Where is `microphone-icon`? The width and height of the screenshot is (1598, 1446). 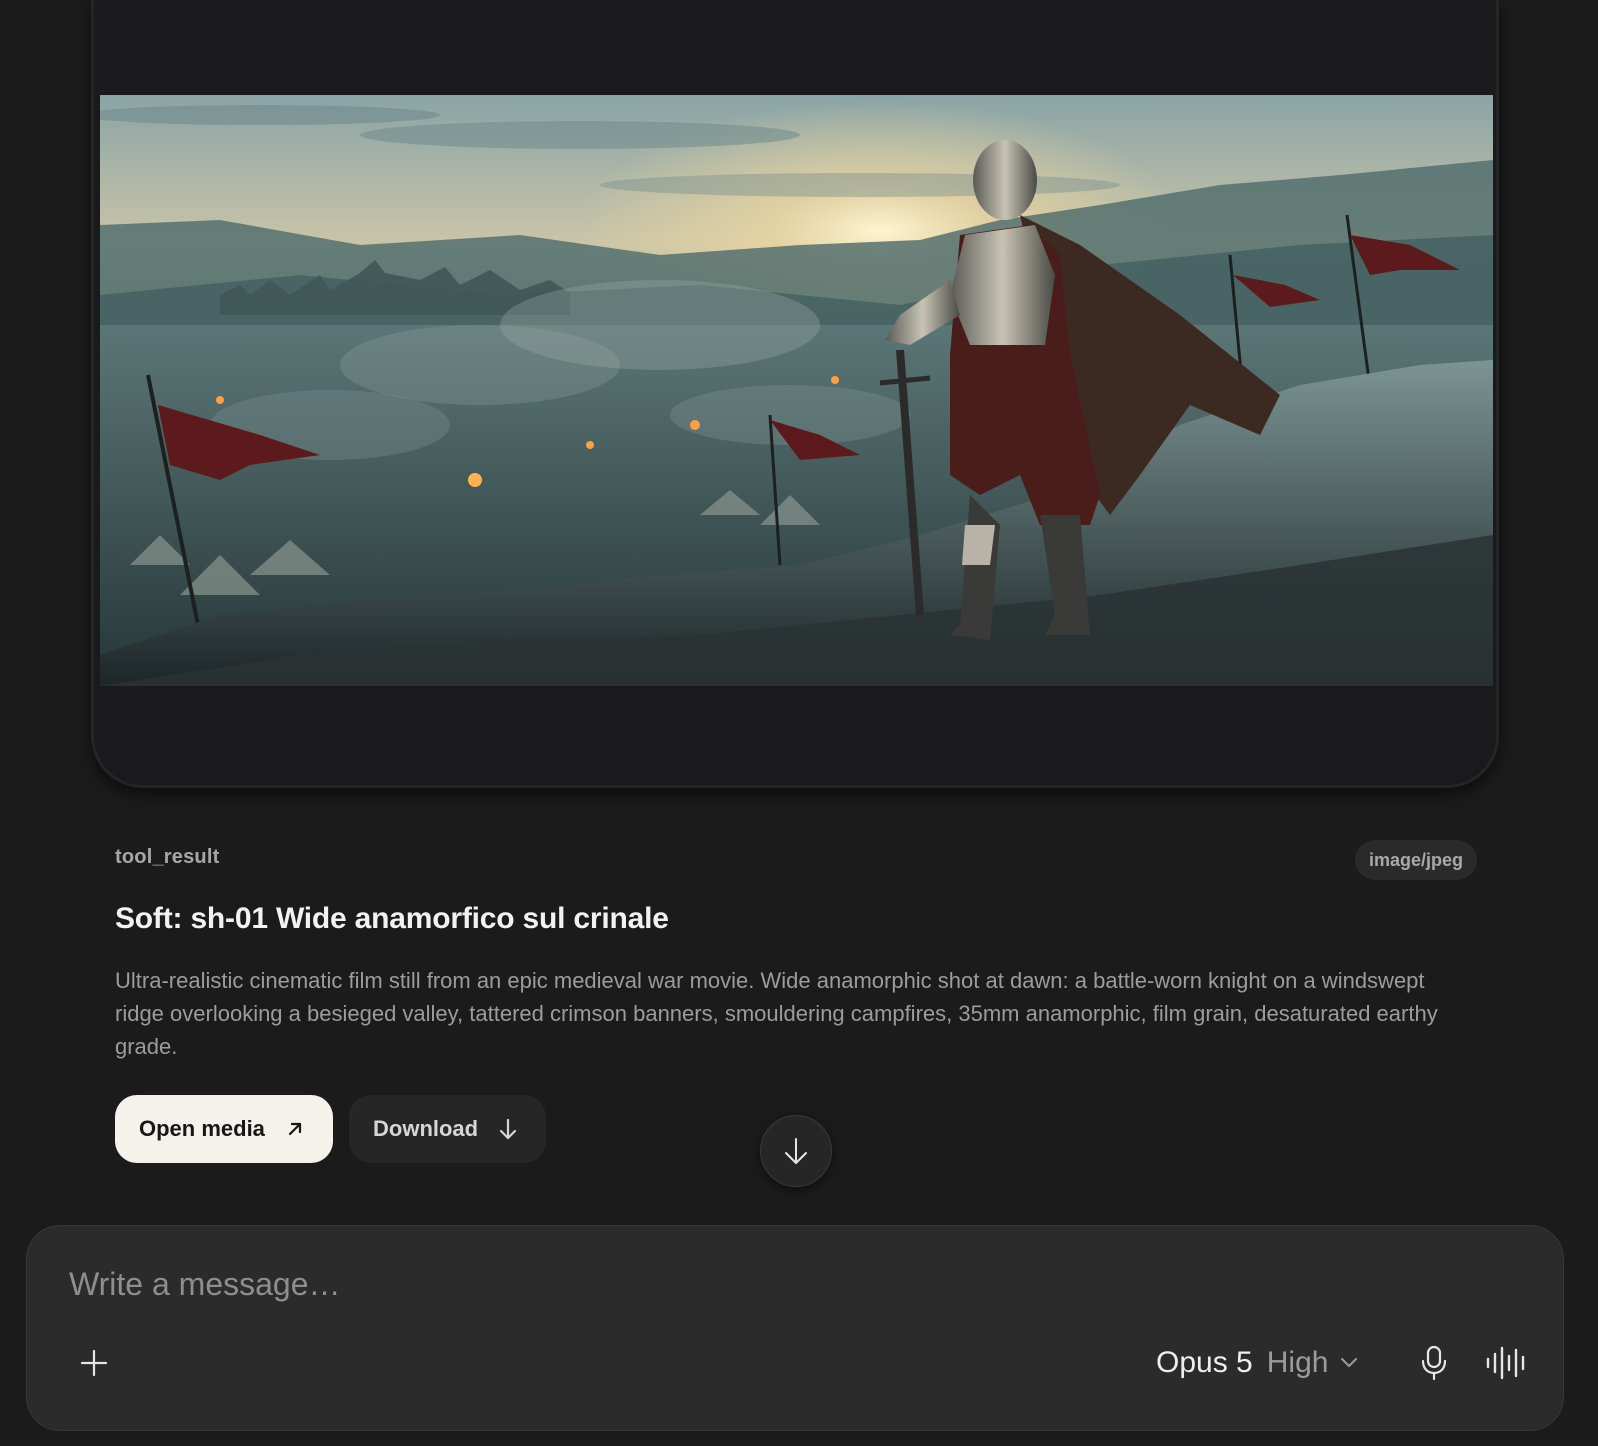
microphone-icon is located at coordinates (1434, 1363).